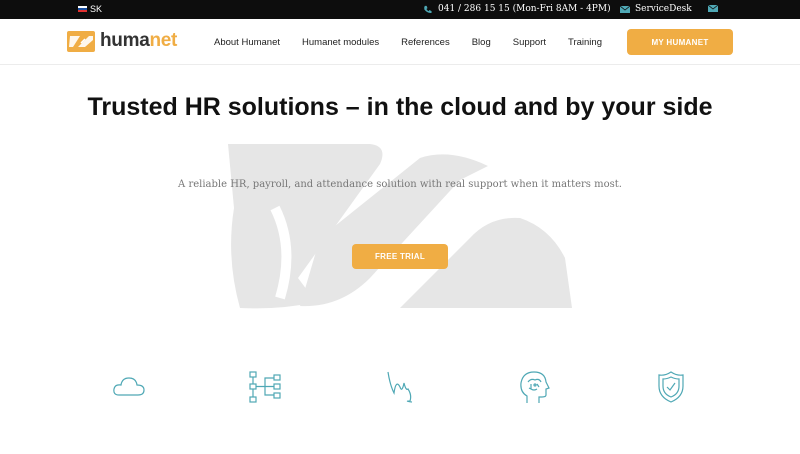  I want to click on nav-references: References, so click(425, 42).